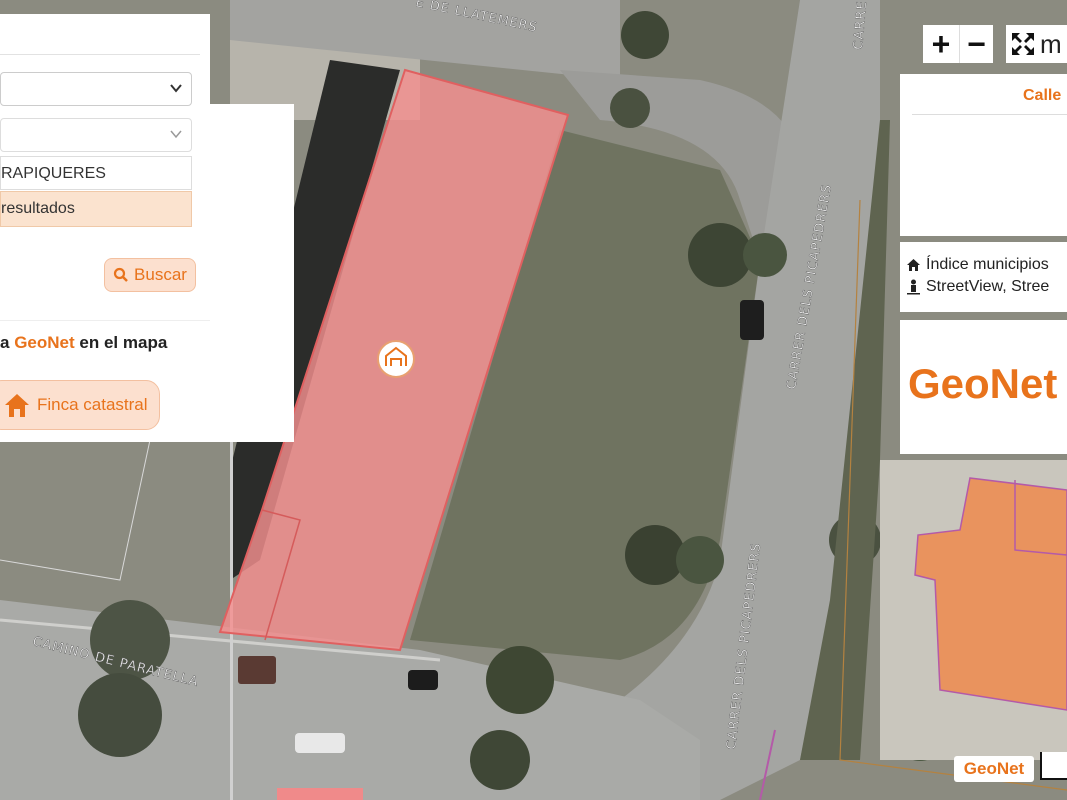 The image size is (1067, 800). What do you see at coordinates (982, 384) in the screenshot?
I see `geonet-logo: GeoNet` at bounding box center [982, 384].